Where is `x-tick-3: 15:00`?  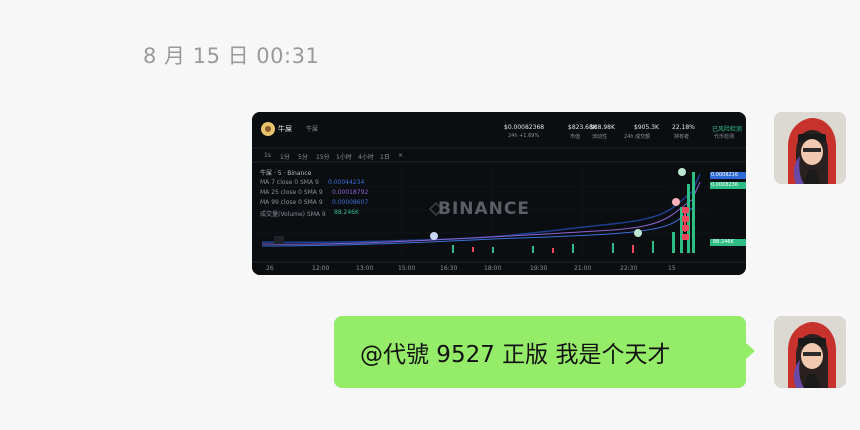 x-tick-3: 15:00 is located at coordinates (407, 268).